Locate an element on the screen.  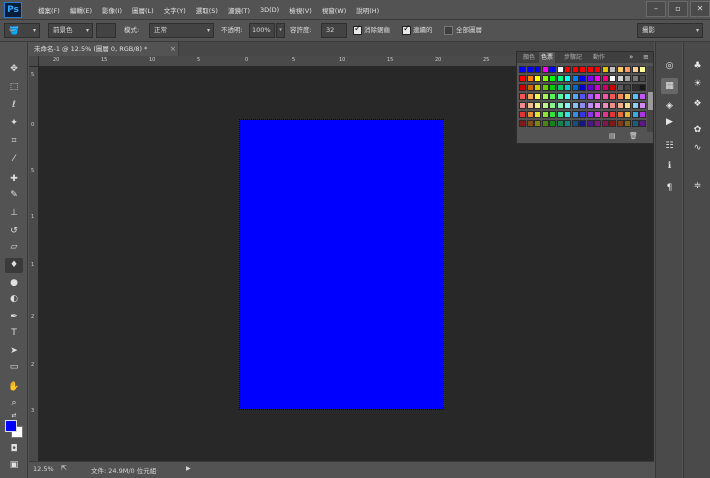
hand-tool-icon: ✋ is located at coordinates (14, 387).